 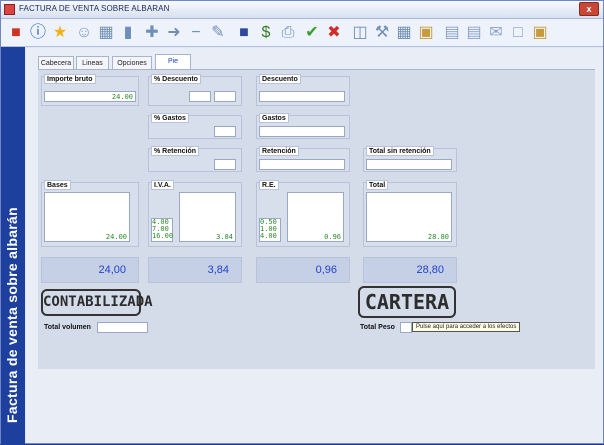 I want to click on total-peso-field, so click(x=406, y=327).